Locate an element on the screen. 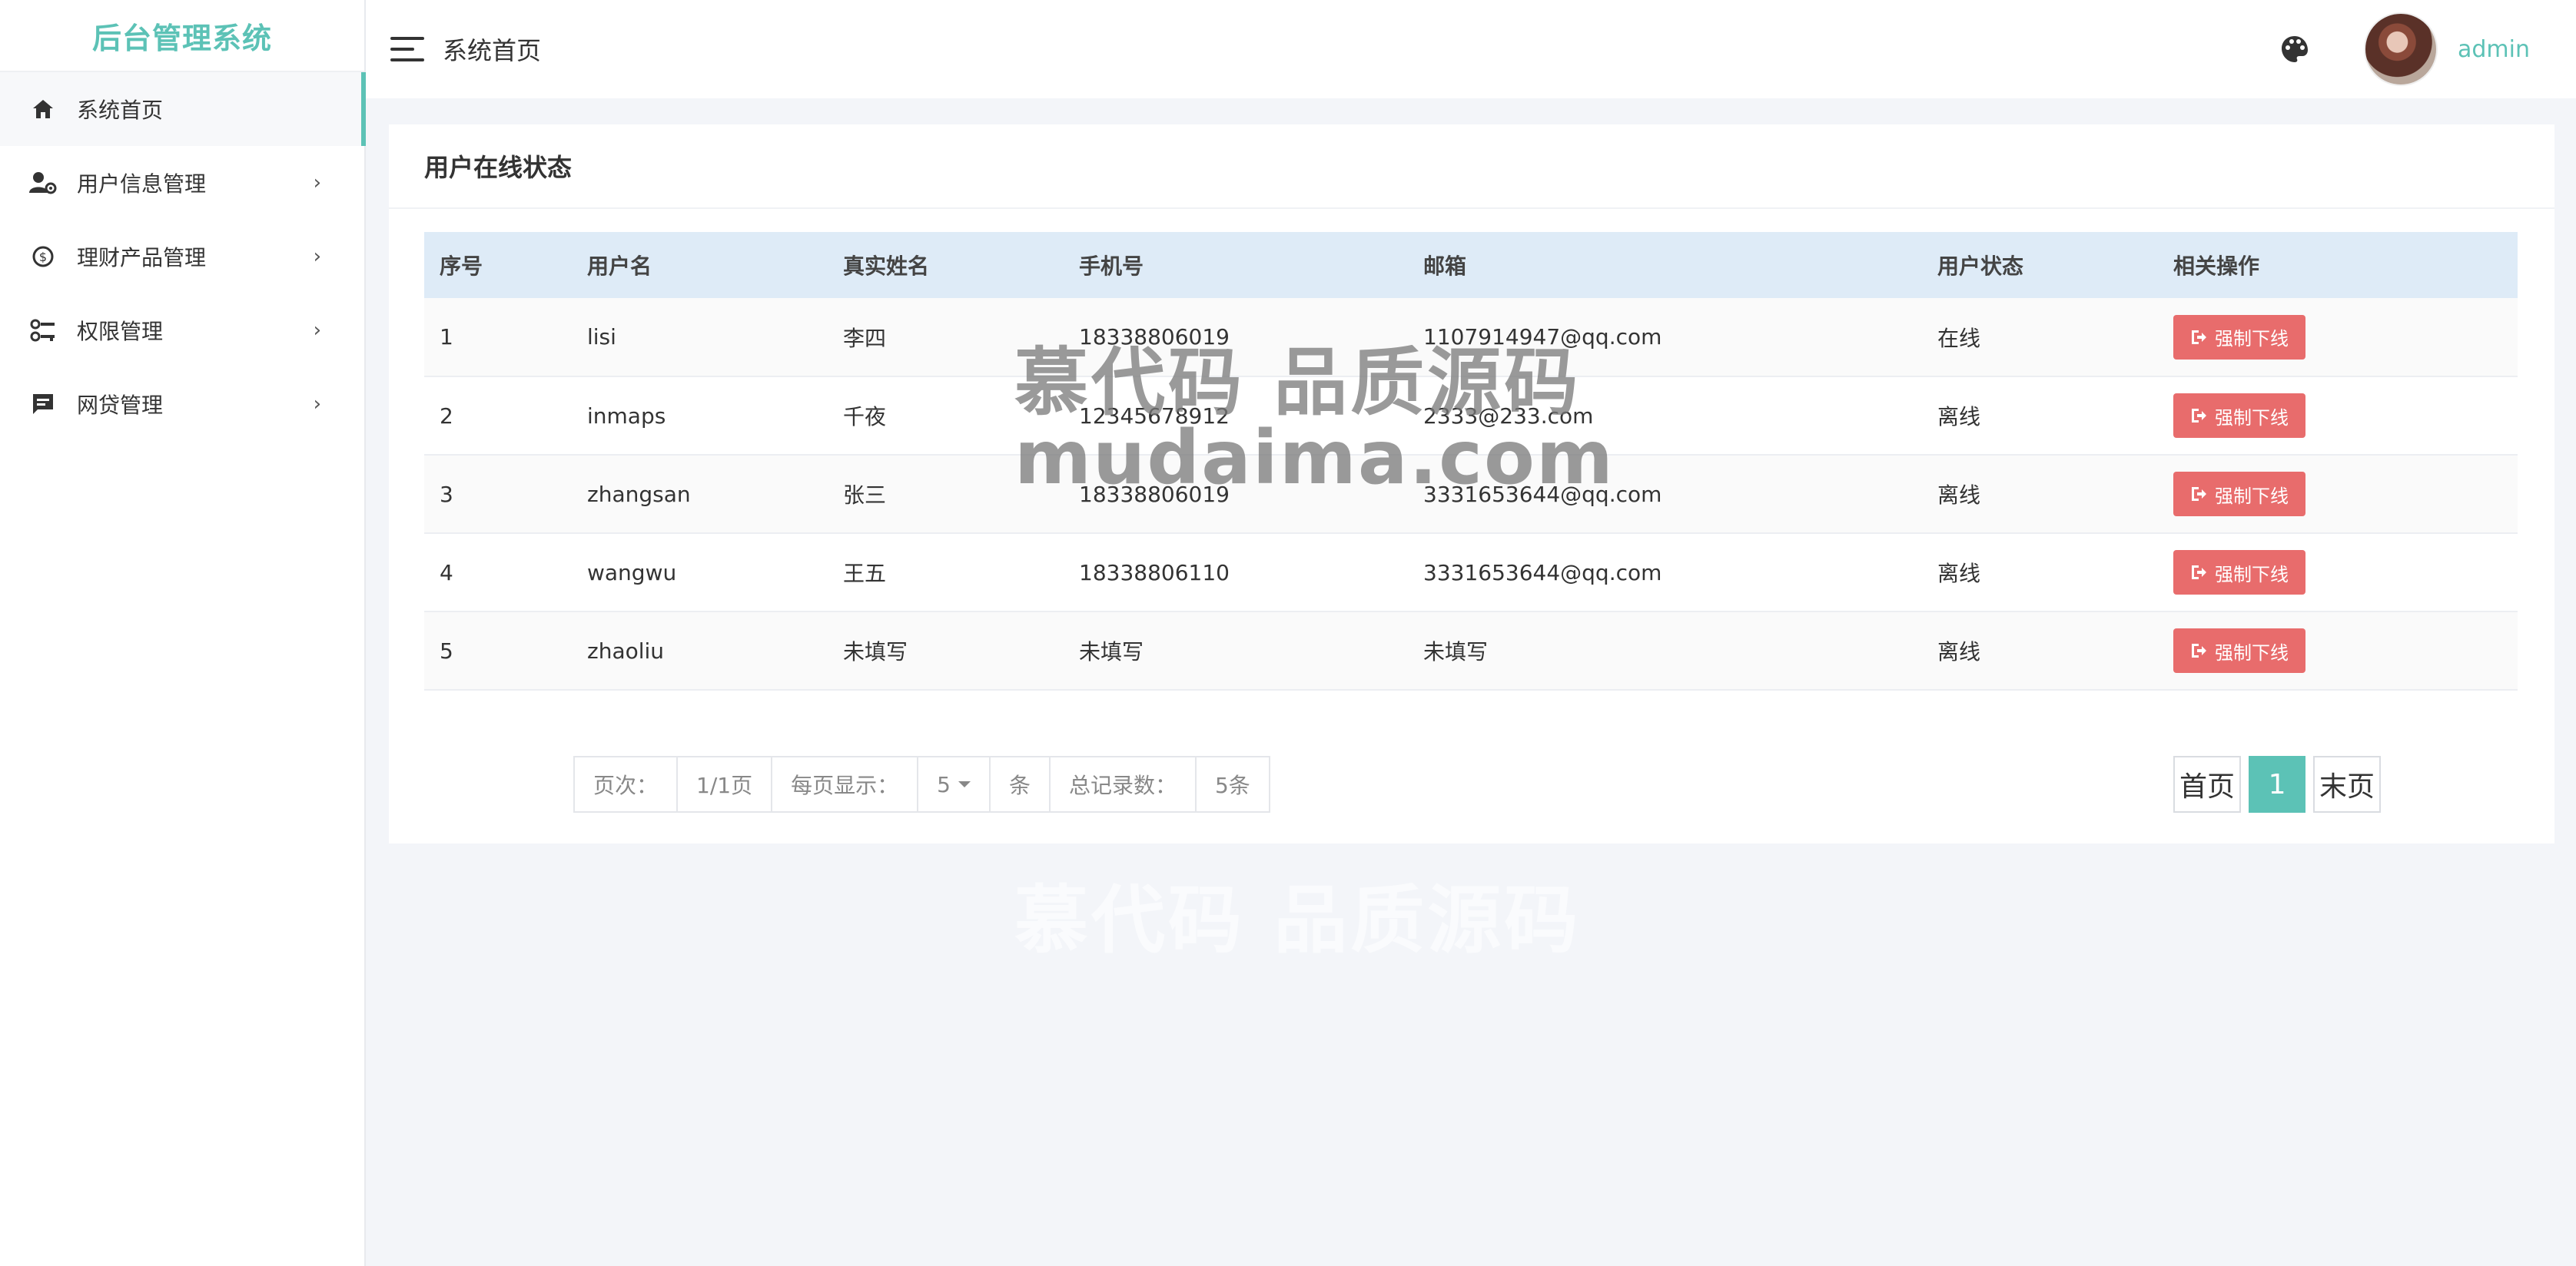  cell-realname: 李四 is located at coordinates (865, 338).